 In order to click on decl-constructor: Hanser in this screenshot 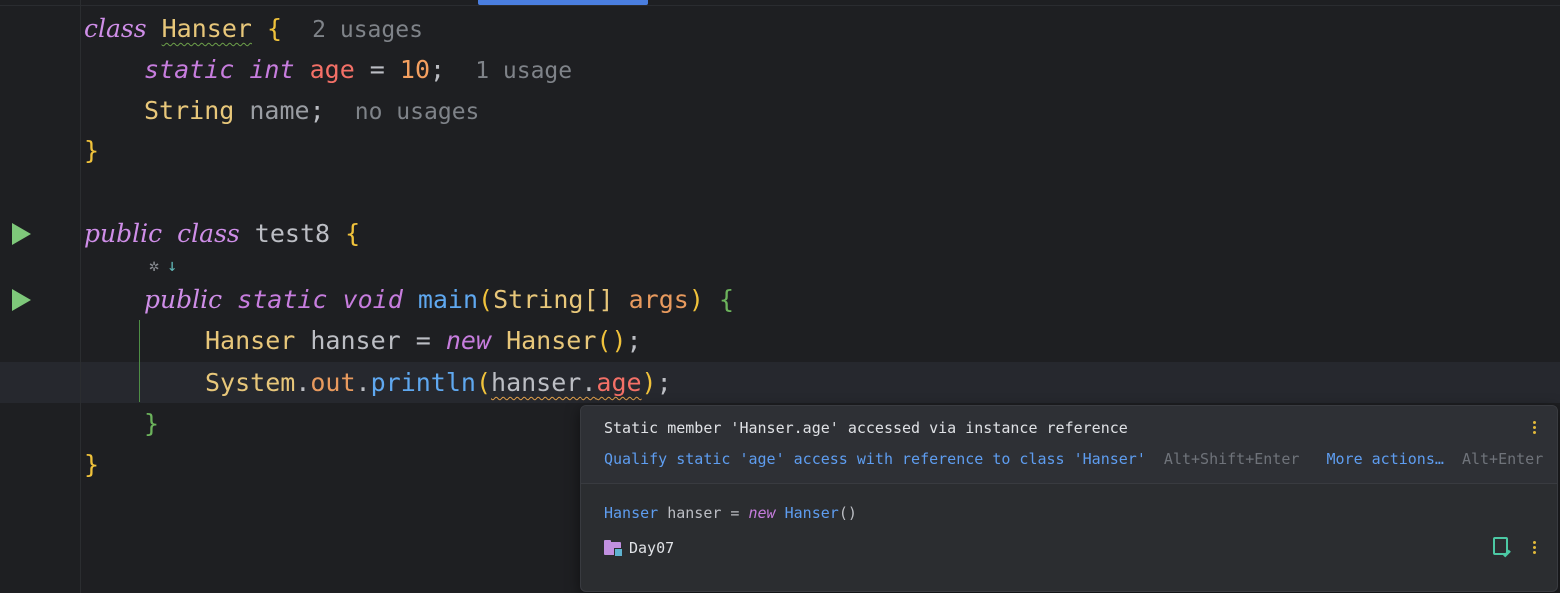, I will do `click(811, 513)`.